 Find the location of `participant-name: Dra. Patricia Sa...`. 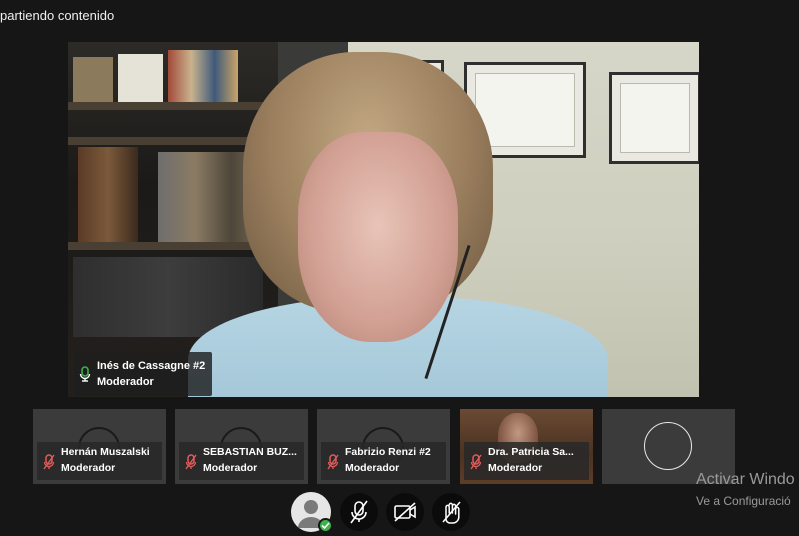

participant-name: Dra. Patricia Sa... is located at coordinates (531, 452).